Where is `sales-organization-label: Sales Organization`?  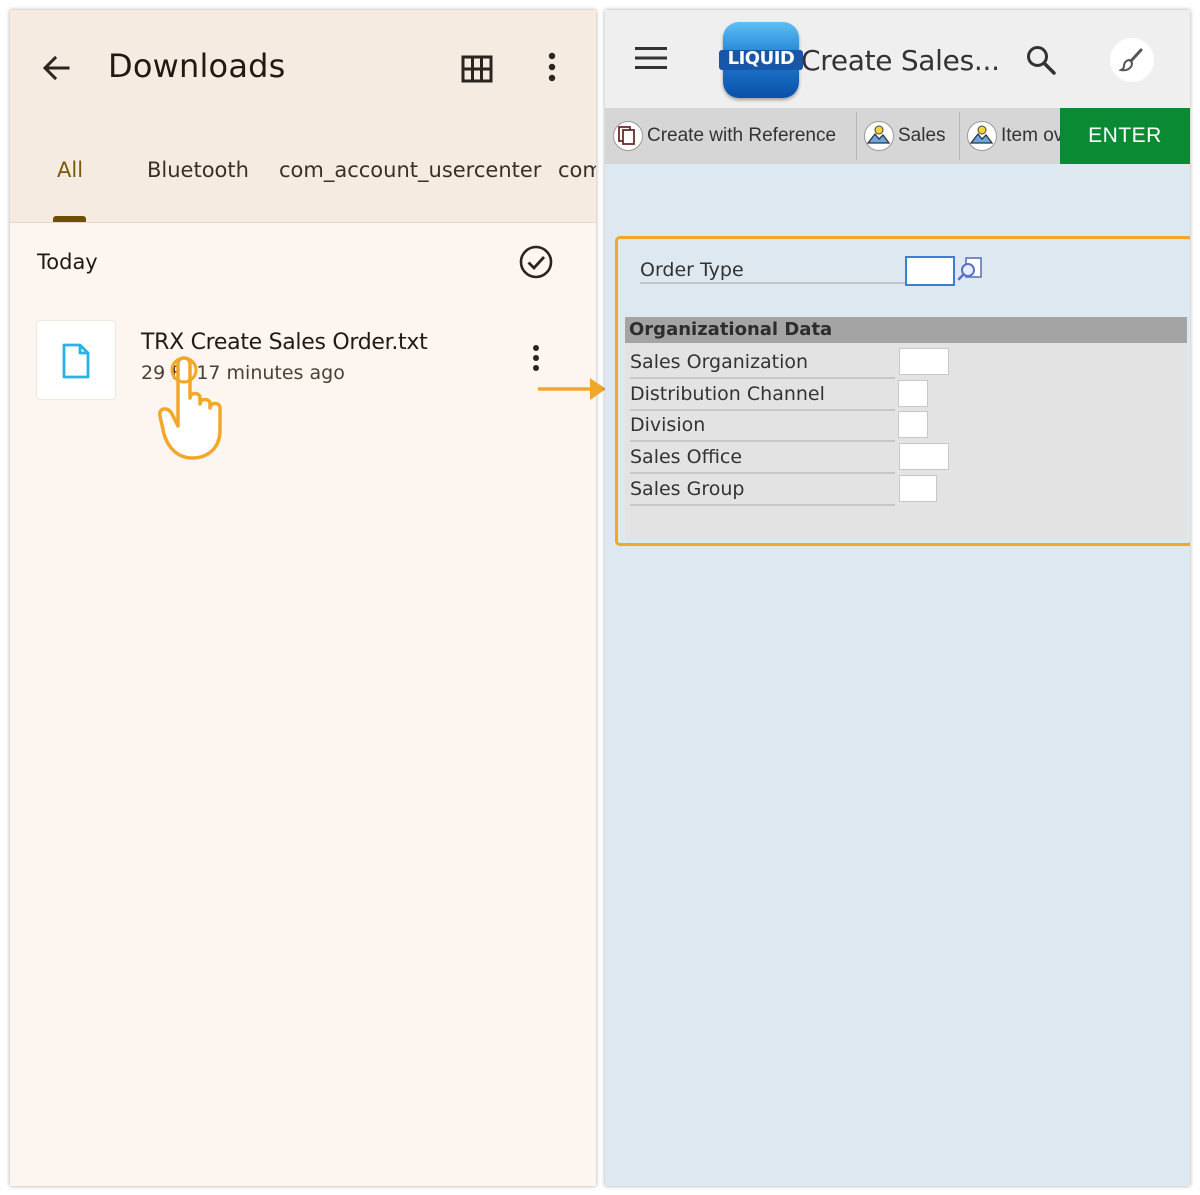 sales-organization-label: Sales Organization is located at coordinates (719, 362).